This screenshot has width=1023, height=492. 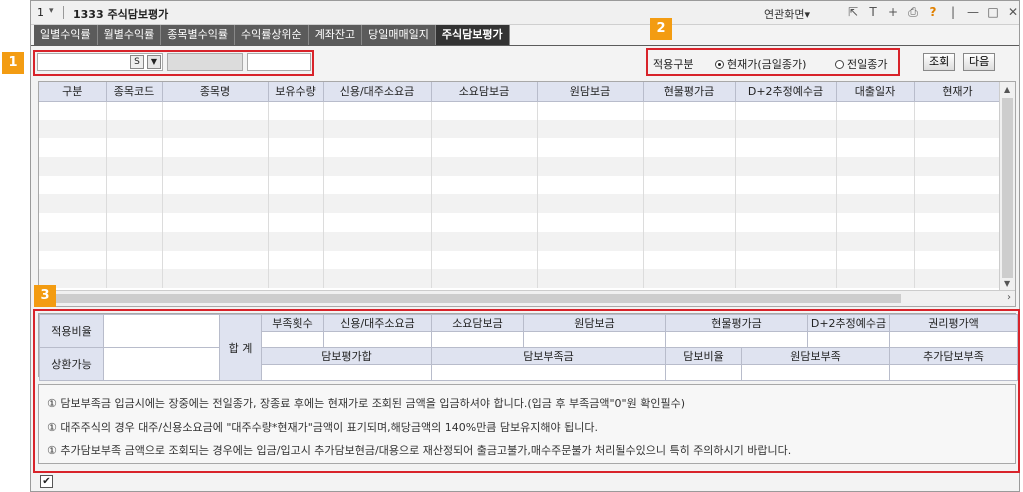 What do you see at coordinates (173, 63) in the screenshot?
I see `highlight-box` at bounding box center [173, 63].